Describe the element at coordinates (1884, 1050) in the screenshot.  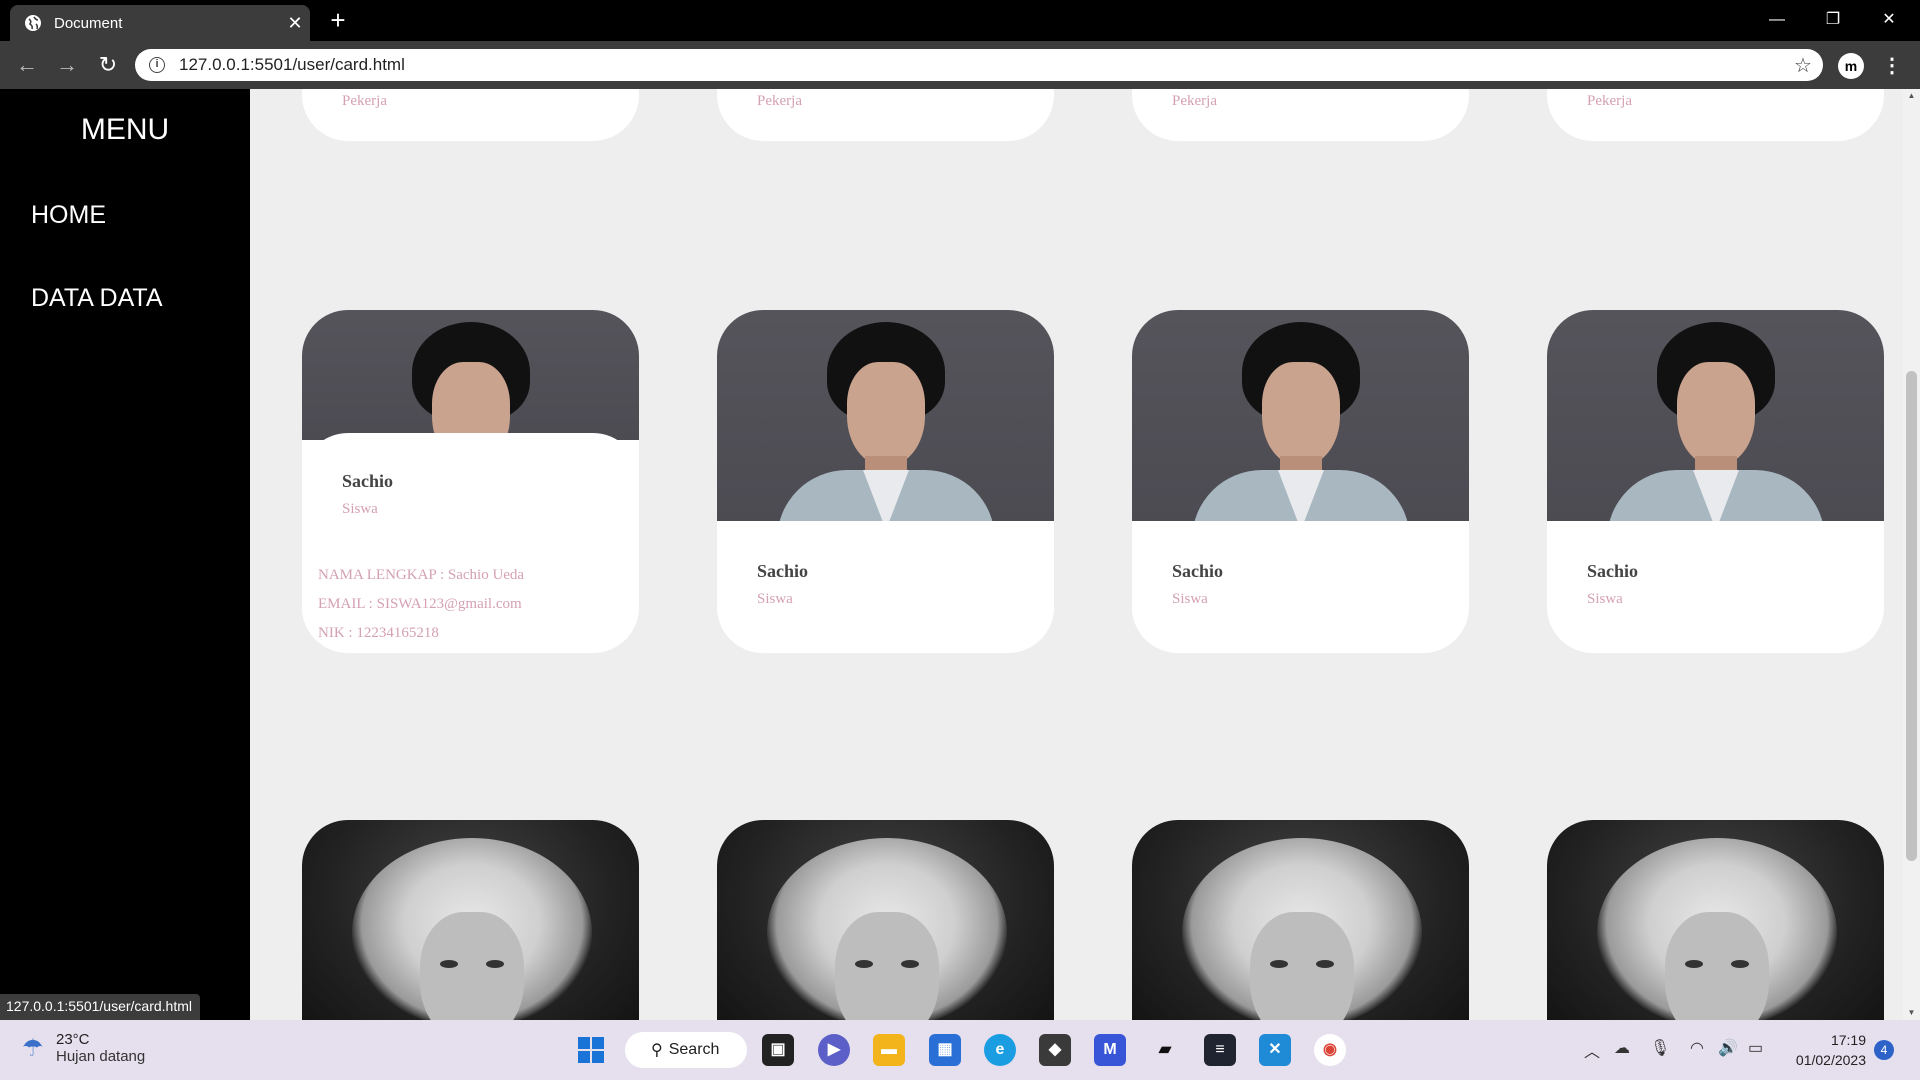
I see `notification-badge: 4` at that location.